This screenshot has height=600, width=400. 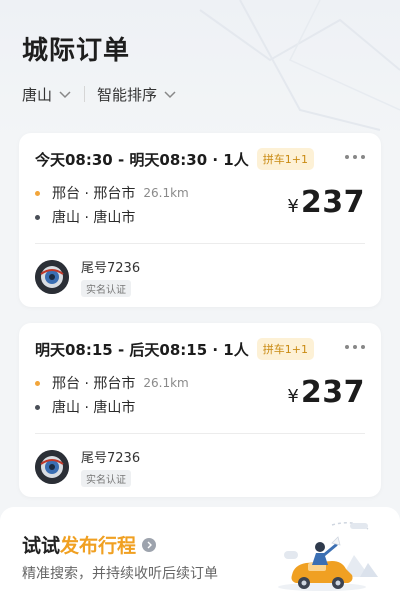 I want to click on order-time: 今天08:30 - 明天08:30 · 1人, so click(x=142, y=159).